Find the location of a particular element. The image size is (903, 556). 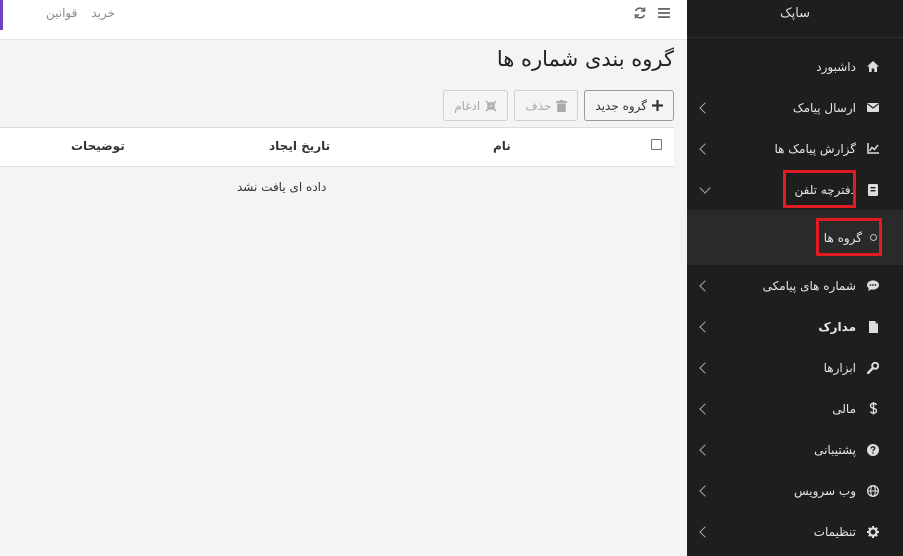

column-name: نام is located at coordinates (502, 146).